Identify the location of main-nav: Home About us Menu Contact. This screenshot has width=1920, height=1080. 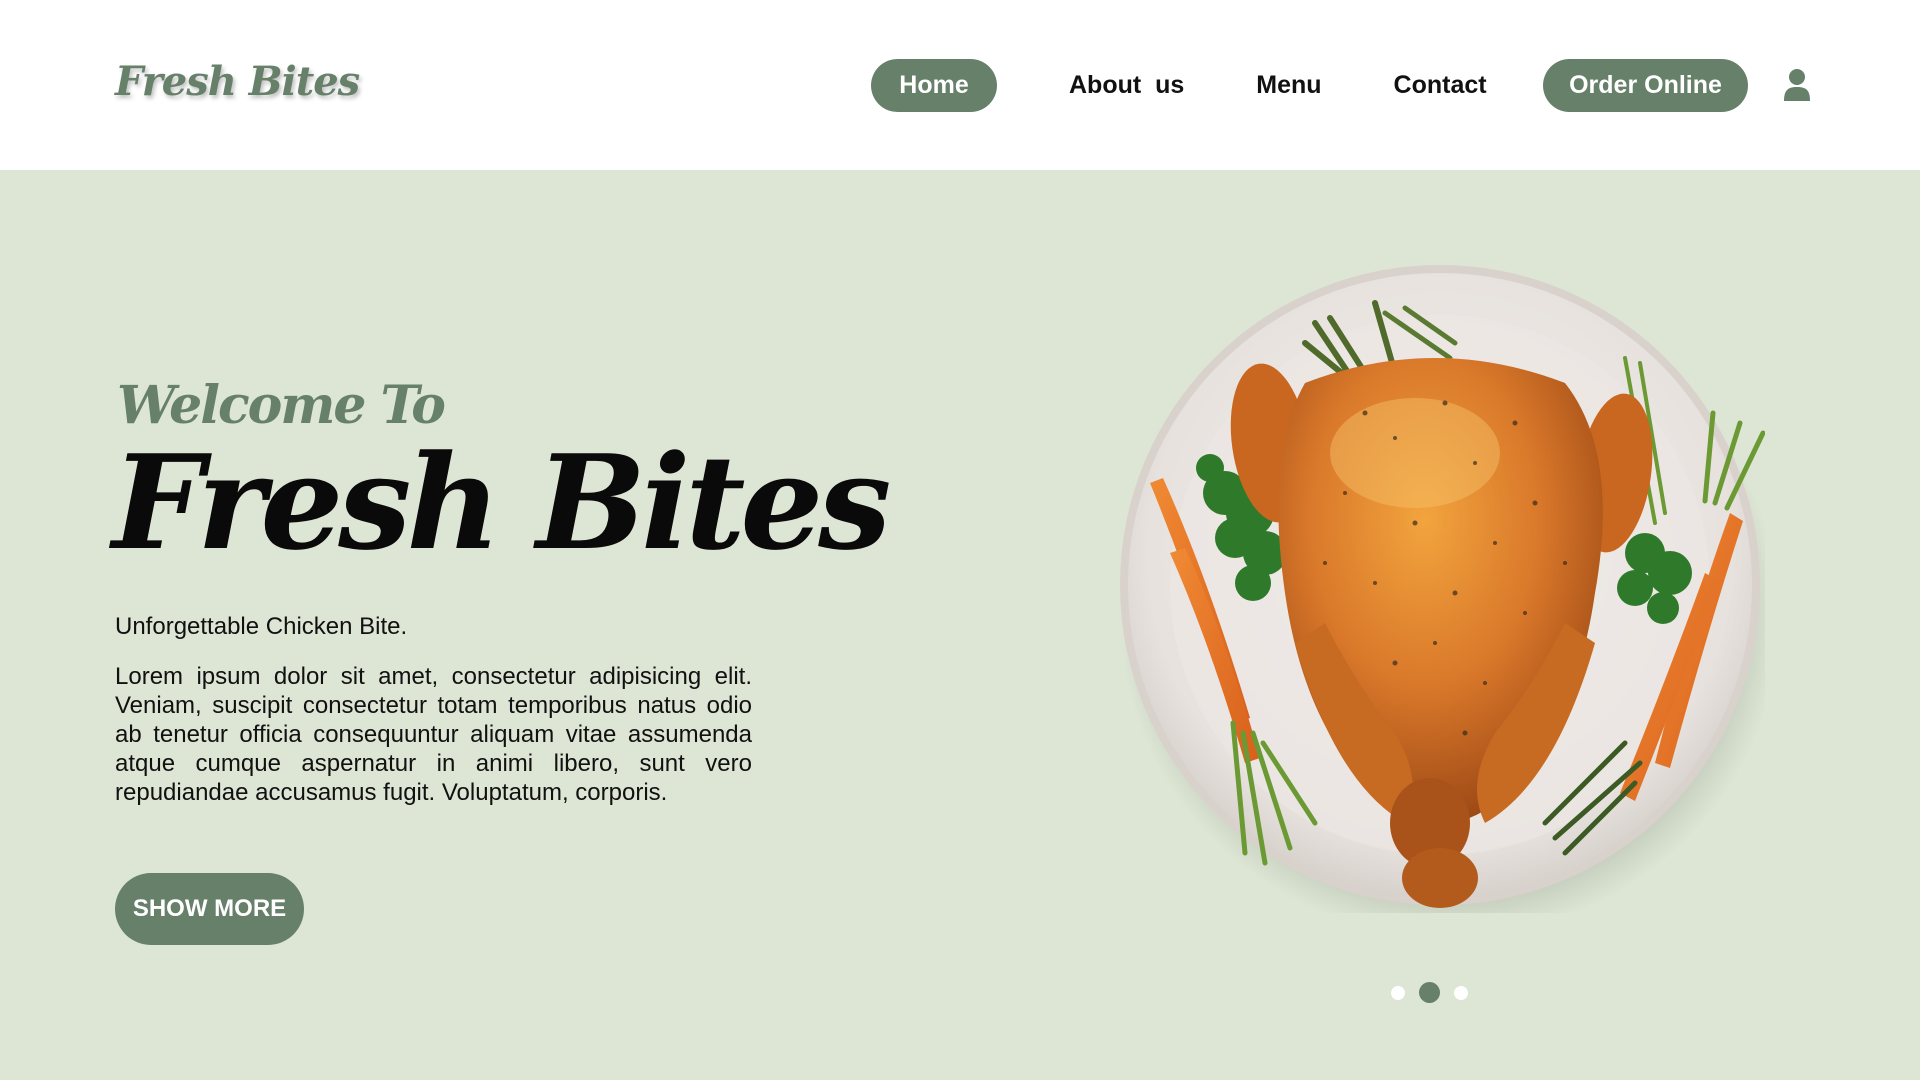
(1179, 85).